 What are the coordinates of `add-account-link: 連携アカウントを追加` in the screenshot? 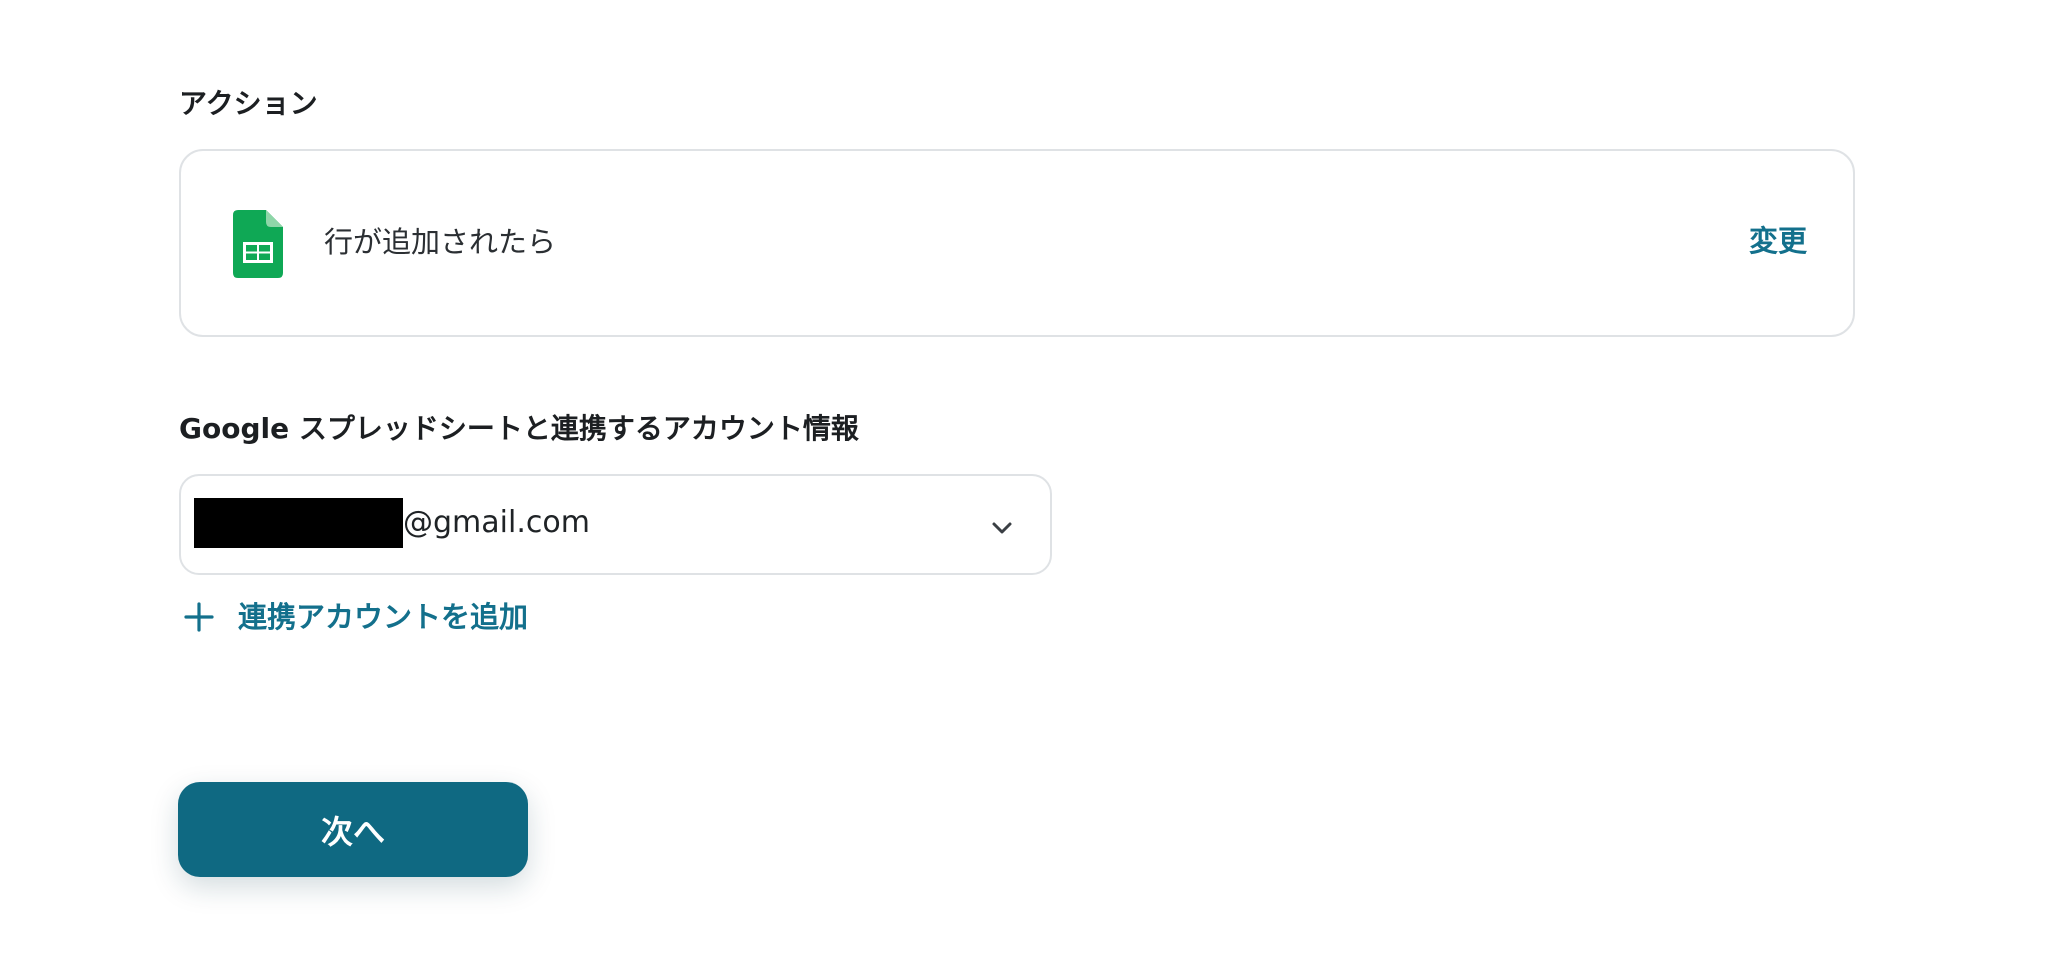 It's located at (355, 617).